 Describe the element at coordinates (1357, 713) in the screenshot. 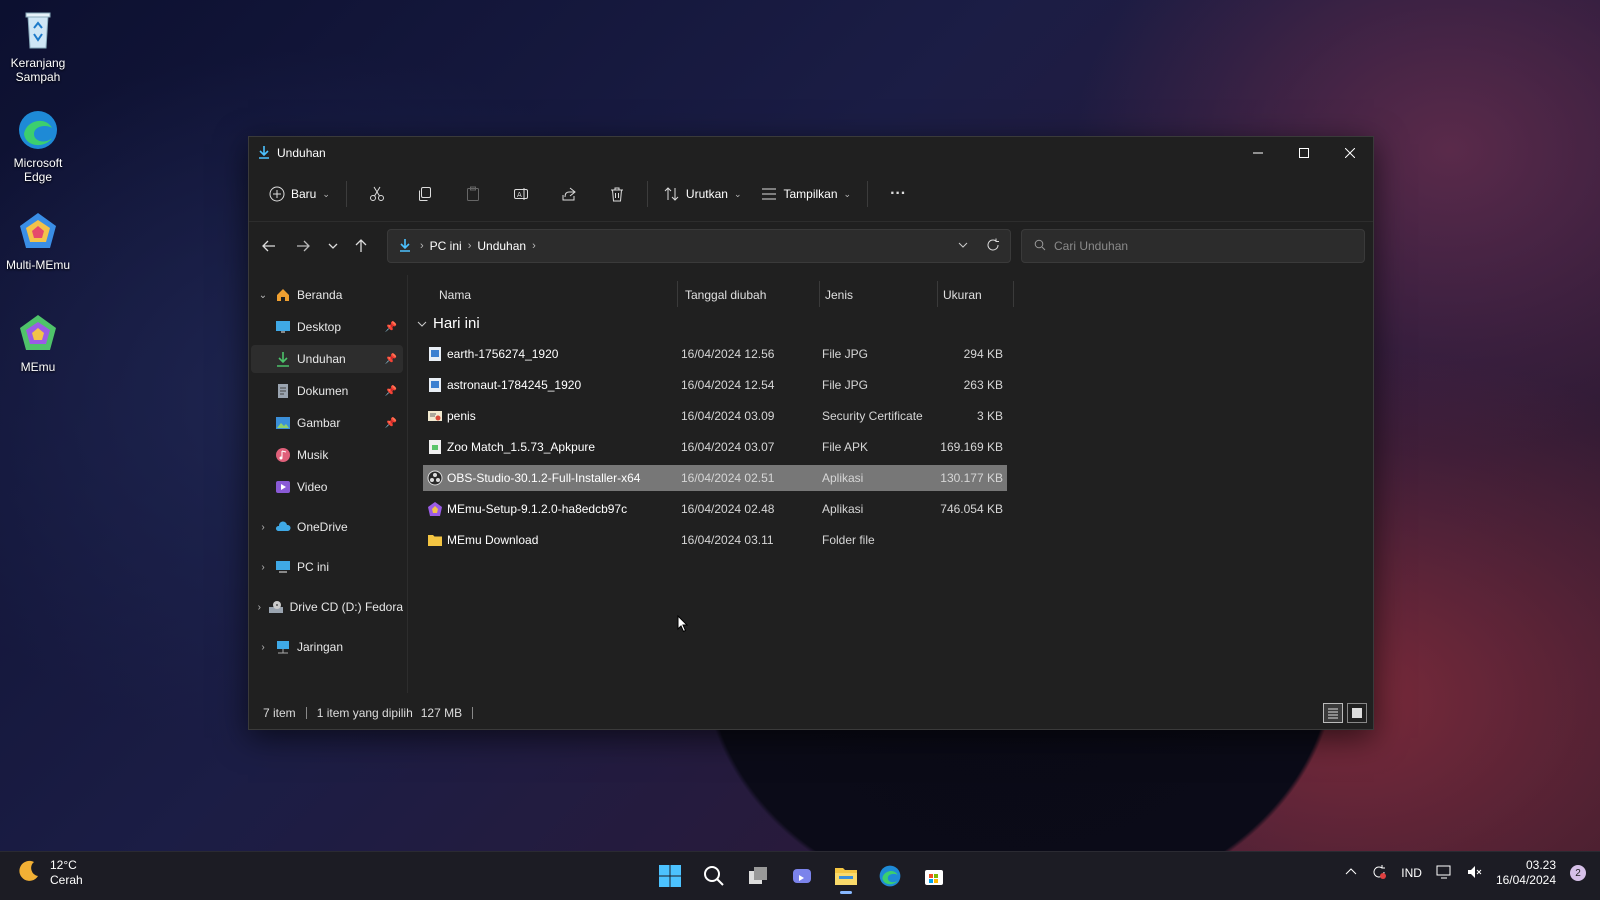

I see `tiles-view-button` at that location.